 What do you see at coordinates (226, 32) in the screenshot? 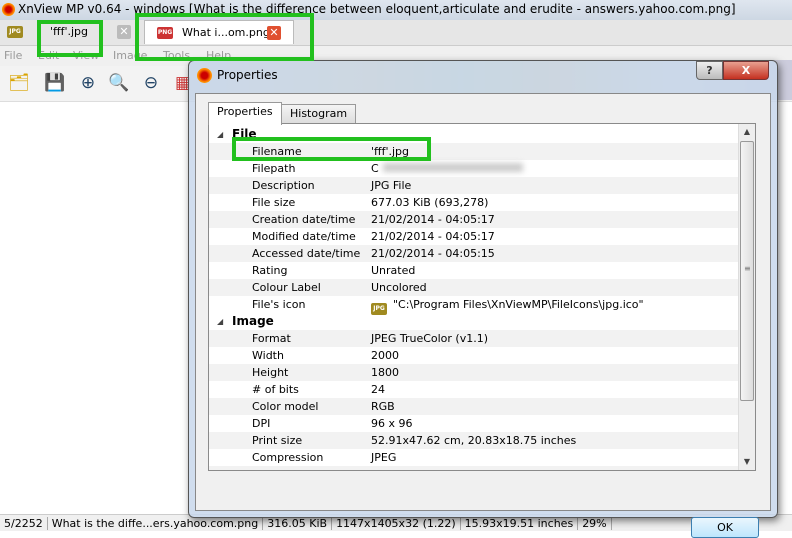
I see `tab-label: What i...om.png` at bounding box center [226, 32].